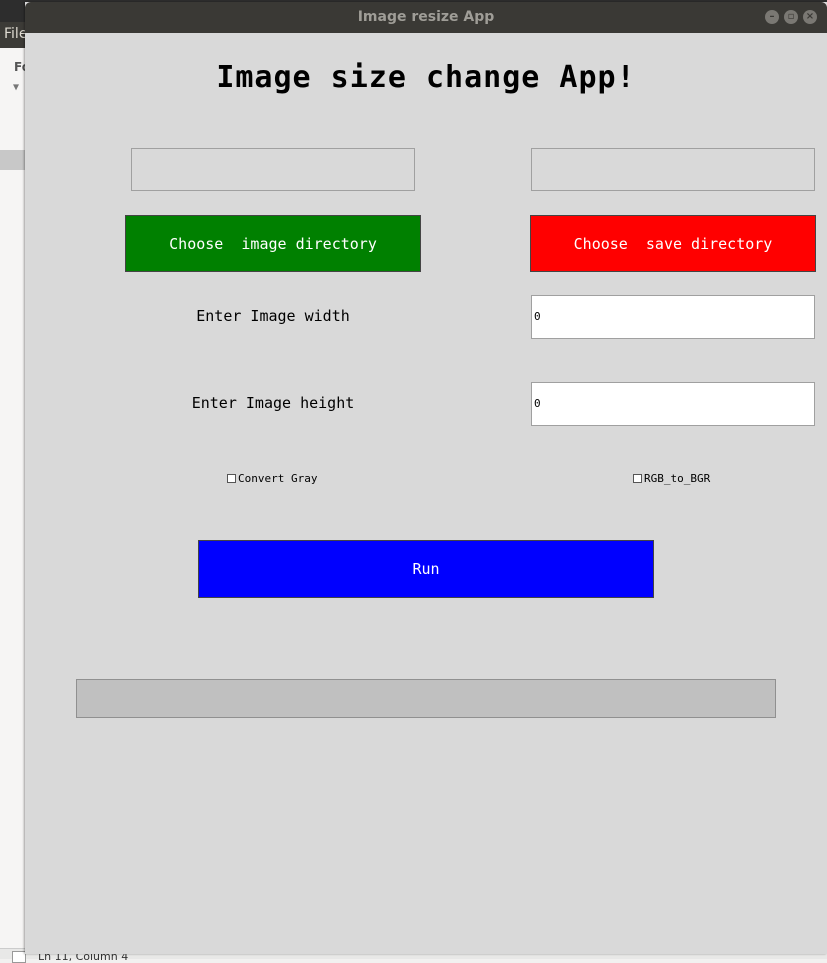 The width and height of the screenshot is (827, 963). I want to click on image-width-input: 0, so click(673, 317).